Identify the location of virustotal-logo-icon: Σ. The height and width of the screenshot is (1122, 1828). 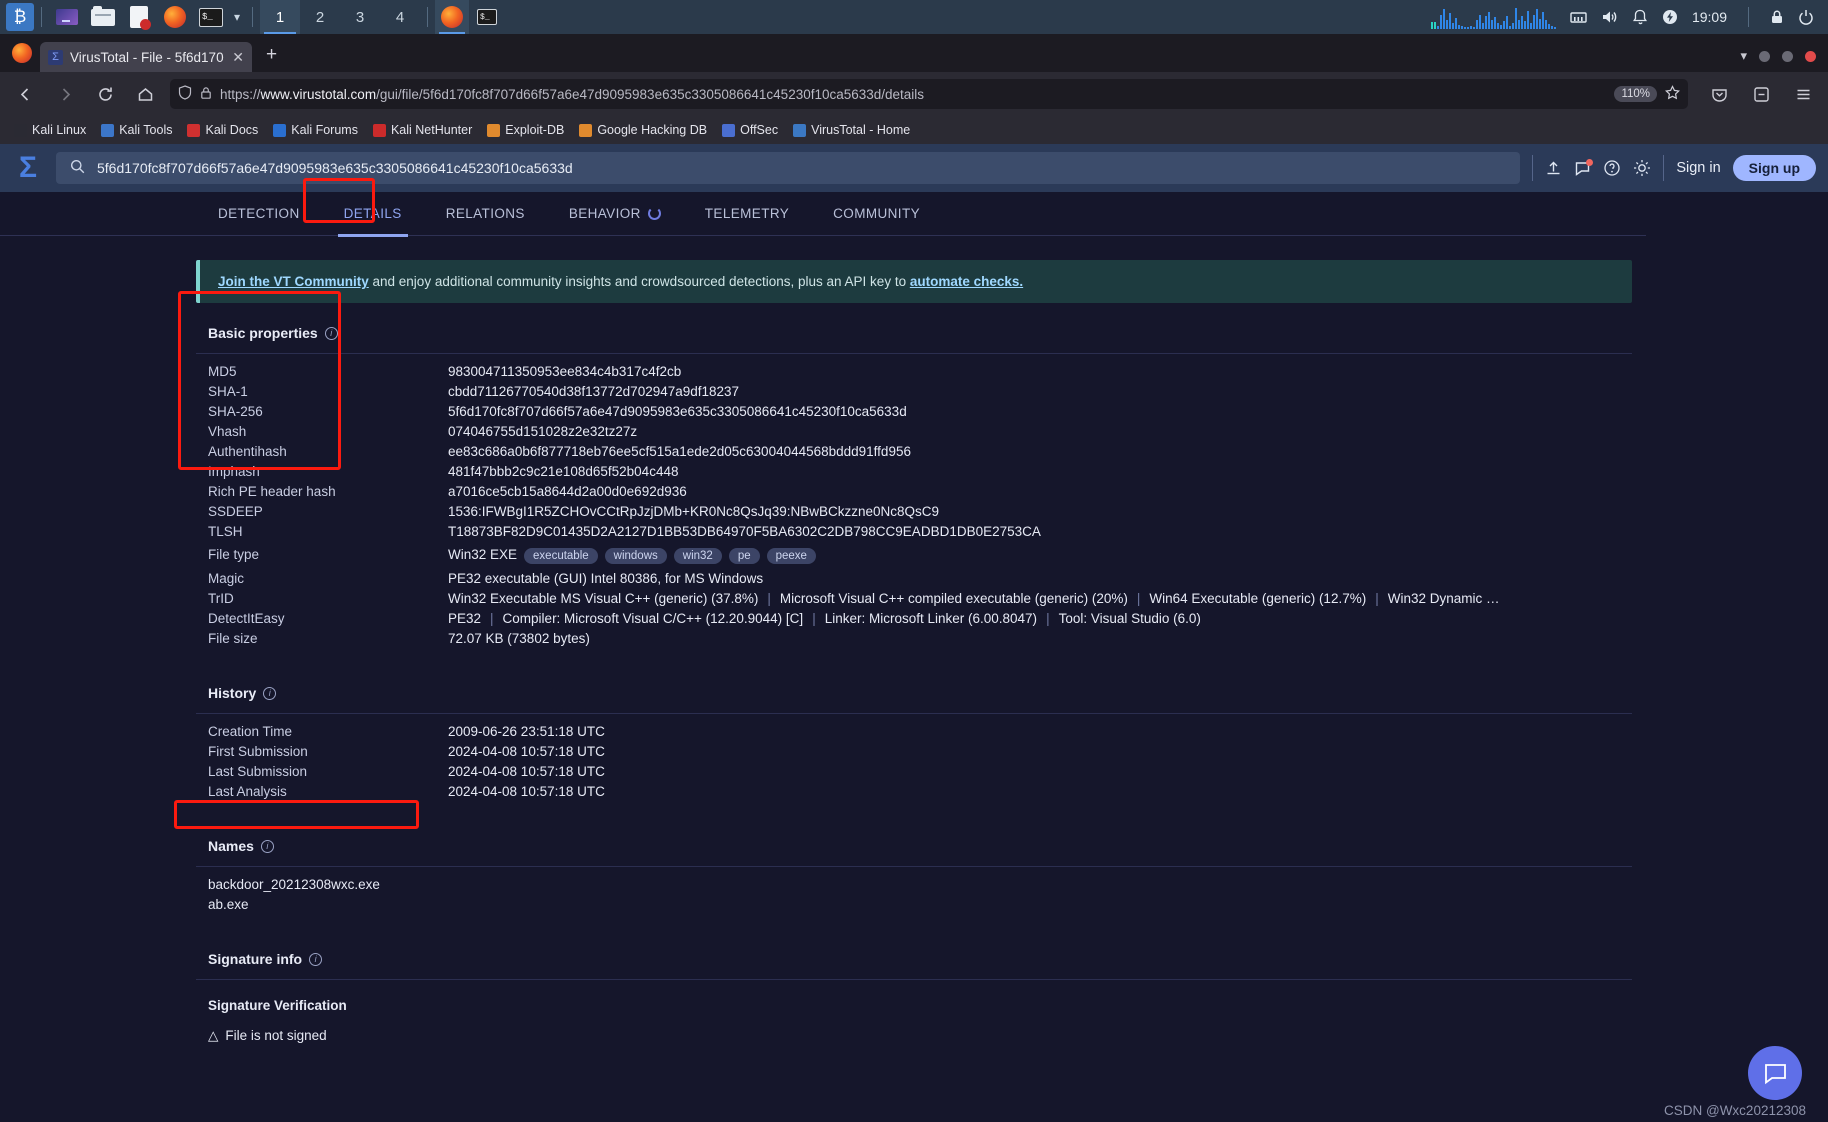
(28, 167).